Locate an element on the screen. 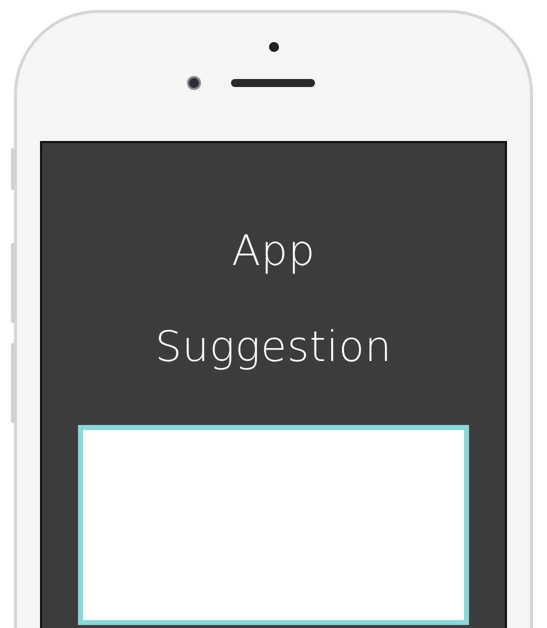 The width and height of the screenshot is (547, 628). sensor-dot-icon is located at coordinates (273, 47).